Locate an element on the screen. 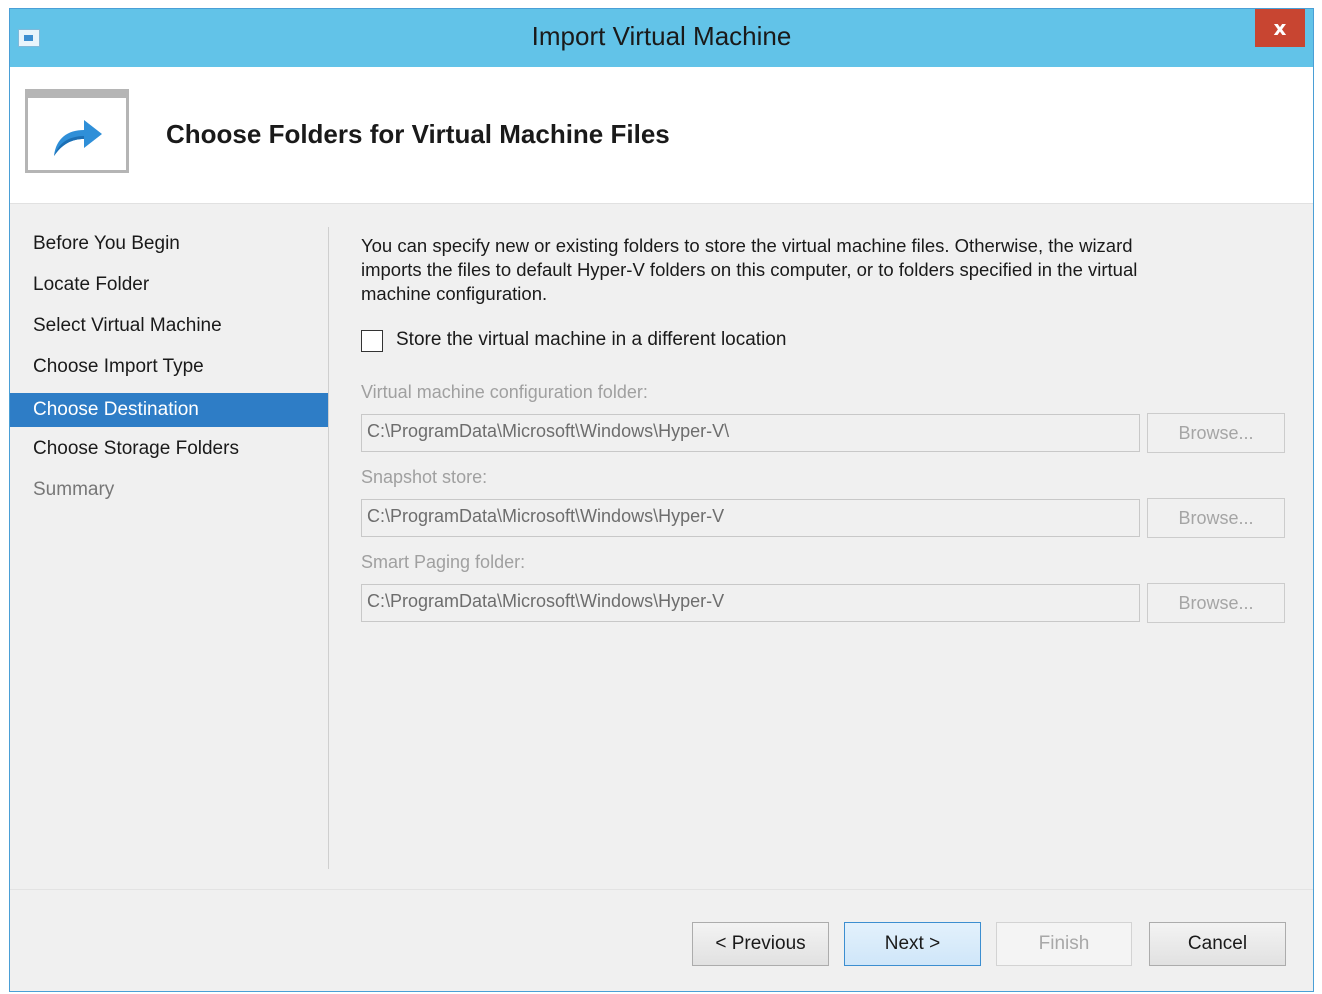 The image size is (1322, 994). smart-paging-folder-field: C:\ProgramData\Microsoft\Windows\Hyper-V is located at coordinates (750, 603).